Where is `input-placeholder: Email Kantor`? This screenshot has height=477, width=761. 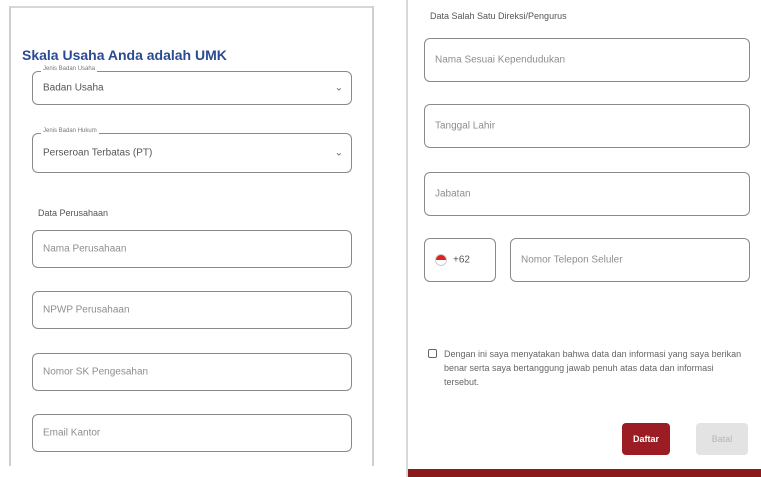
input-placeholder: Email Kantor is located at coordinates (72, 433).